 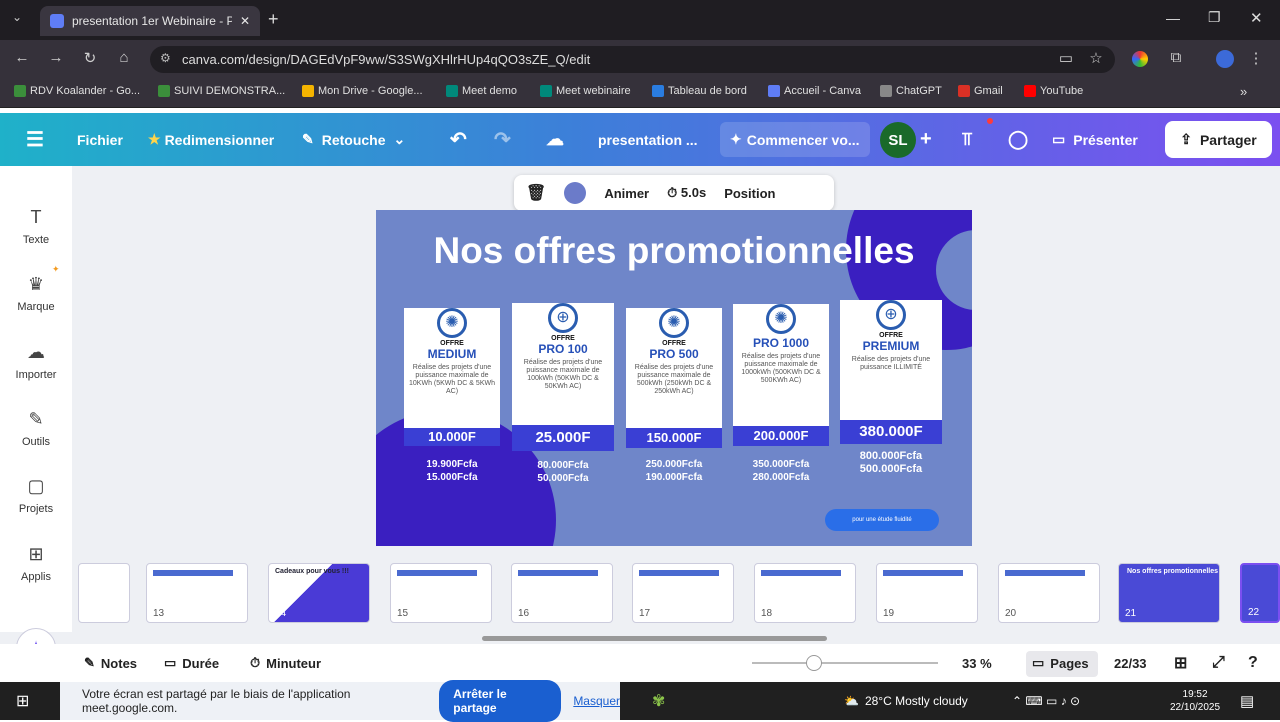 I want to click on extension-icon, so click(x=1140, y=59).